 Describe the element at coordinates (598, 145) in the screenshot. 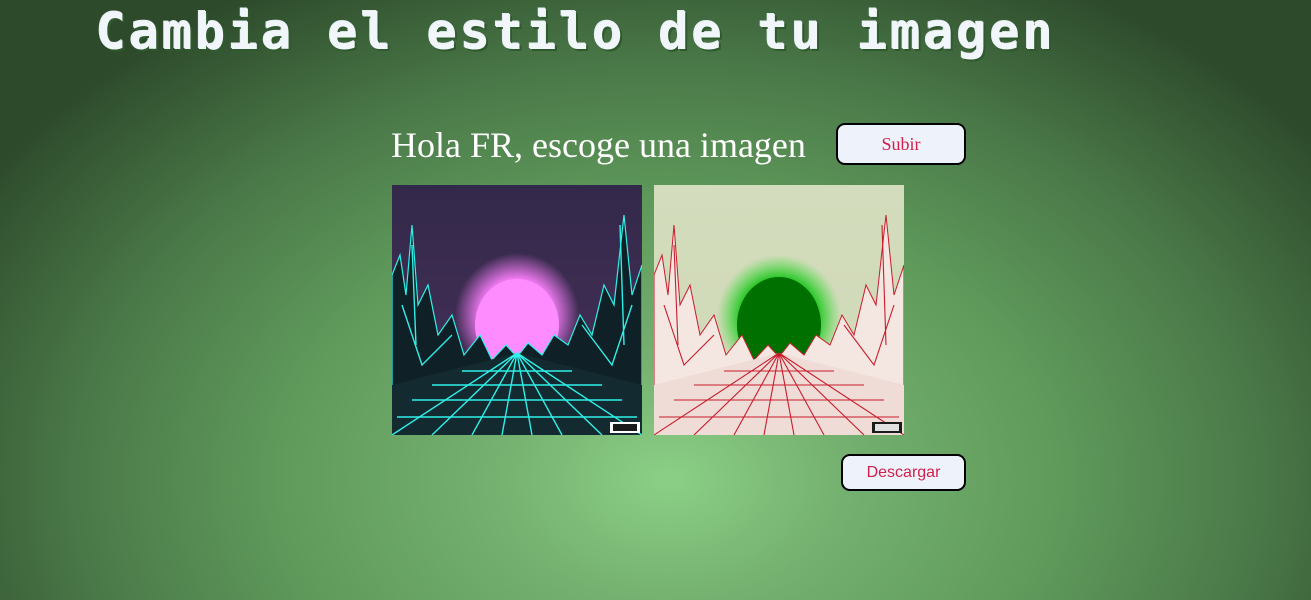

I see `upload-prompt-text: Hola FR, escoge una imagen` at that location.